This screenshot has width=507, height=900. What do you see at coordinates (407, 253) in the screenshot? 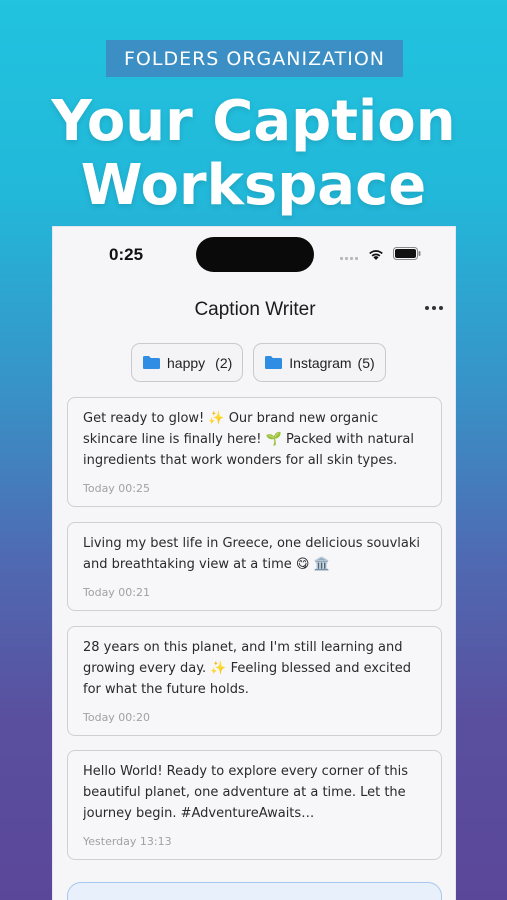
I see `battery-icon` at bounding box center [407, 253].